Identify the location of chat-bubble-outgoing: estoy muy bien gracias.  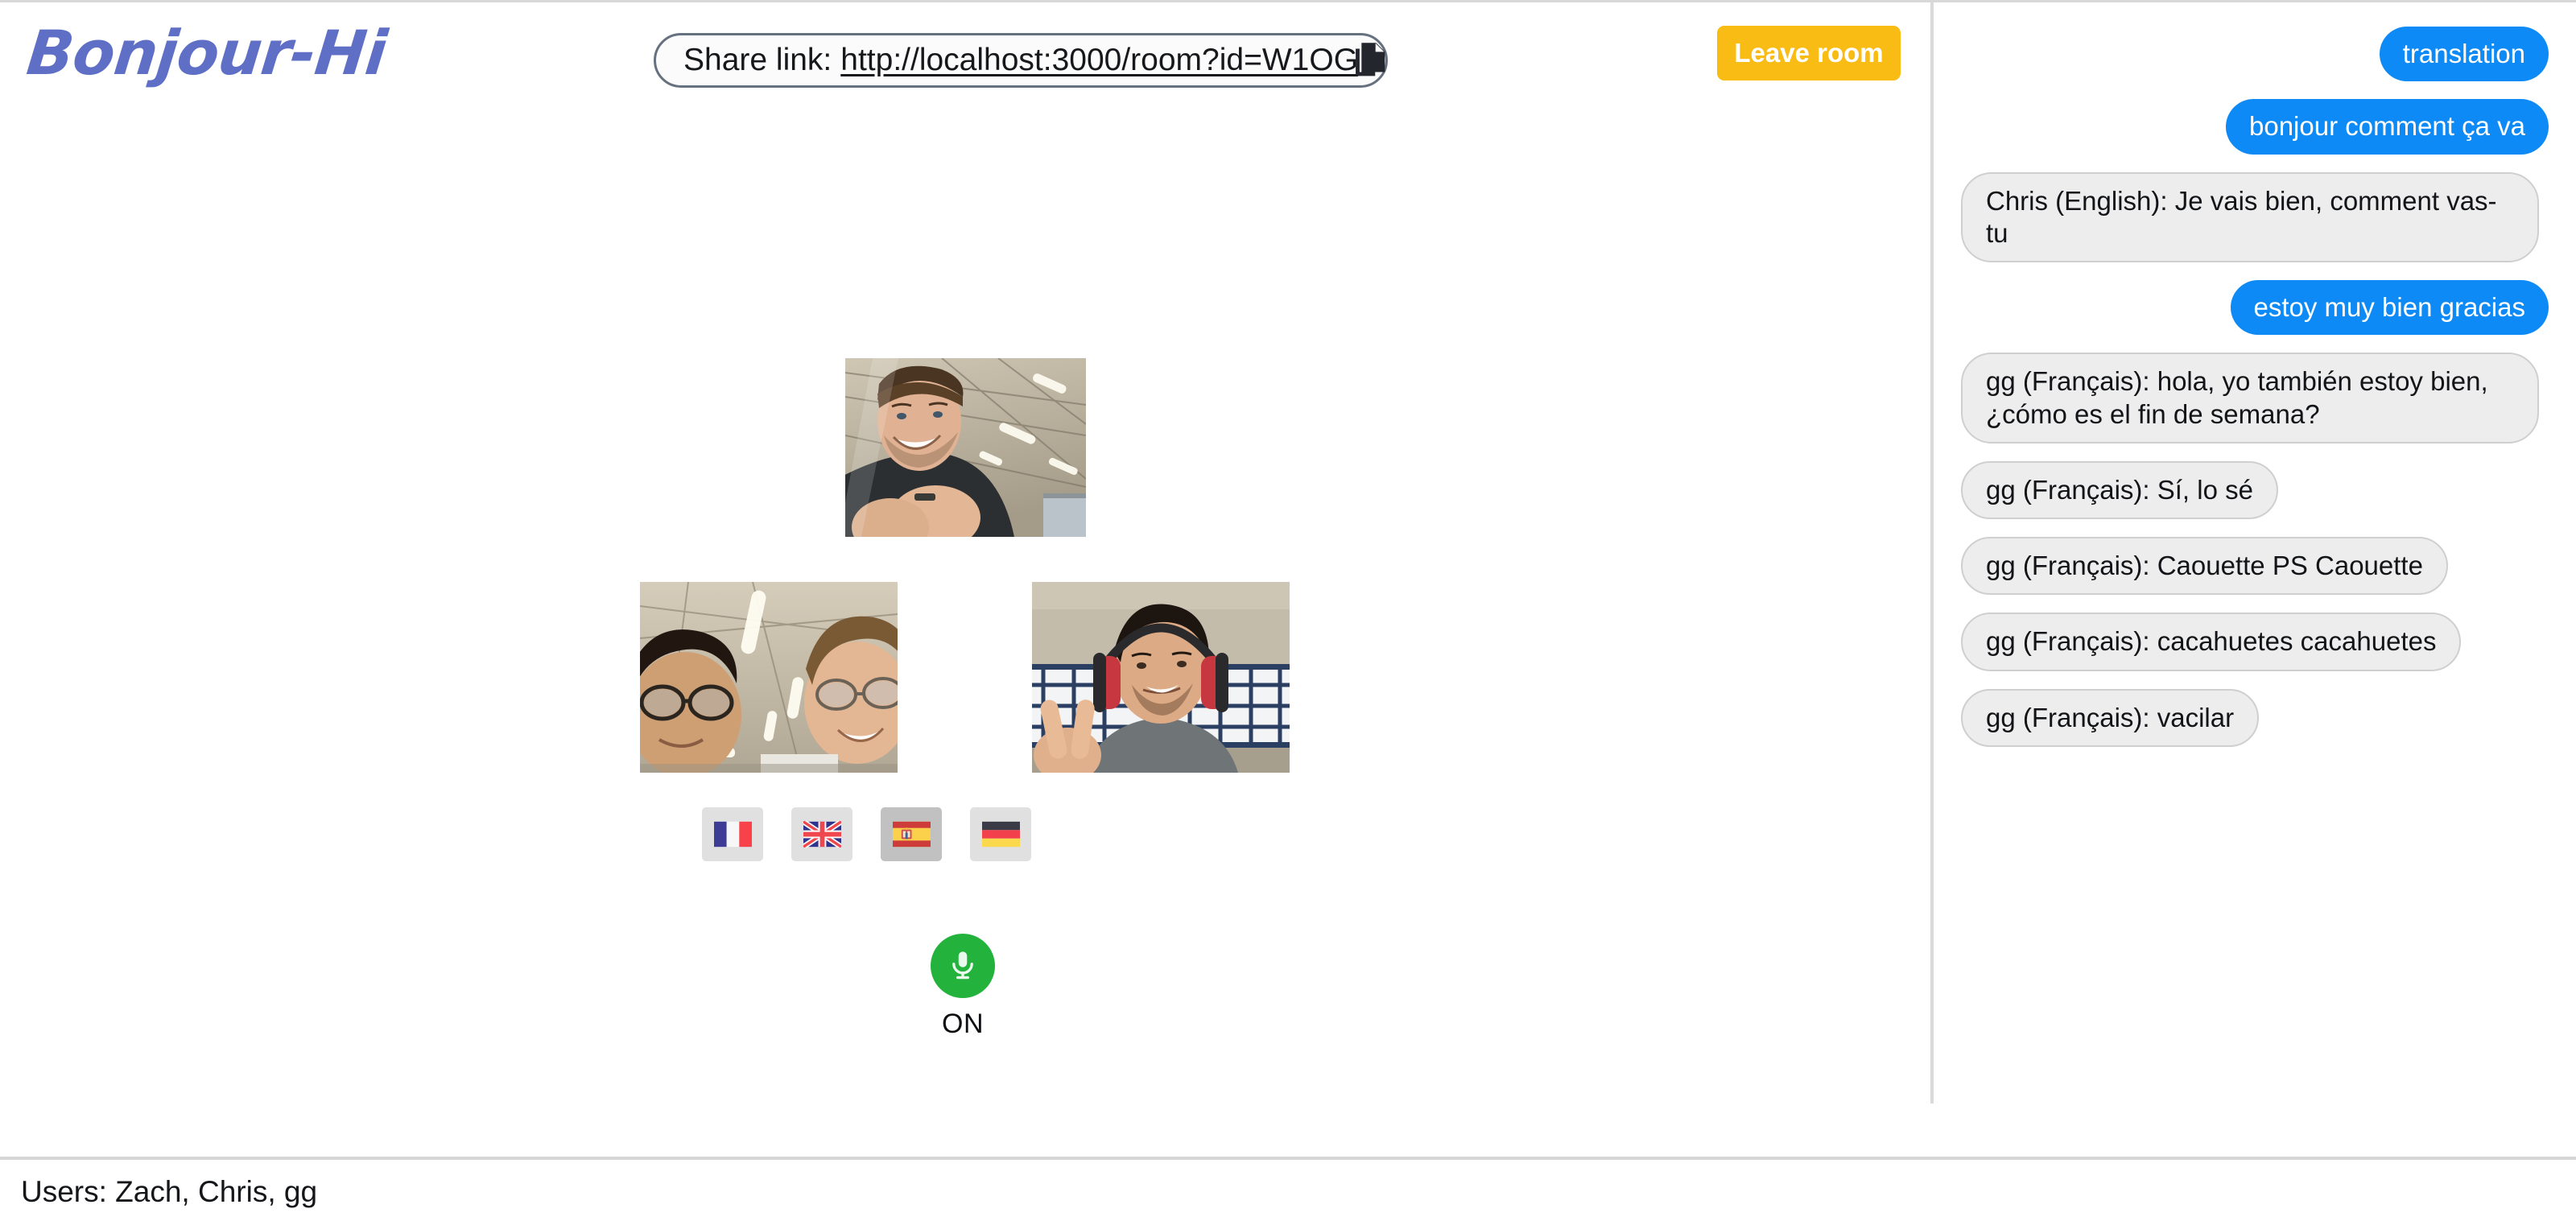
(2389, 308).